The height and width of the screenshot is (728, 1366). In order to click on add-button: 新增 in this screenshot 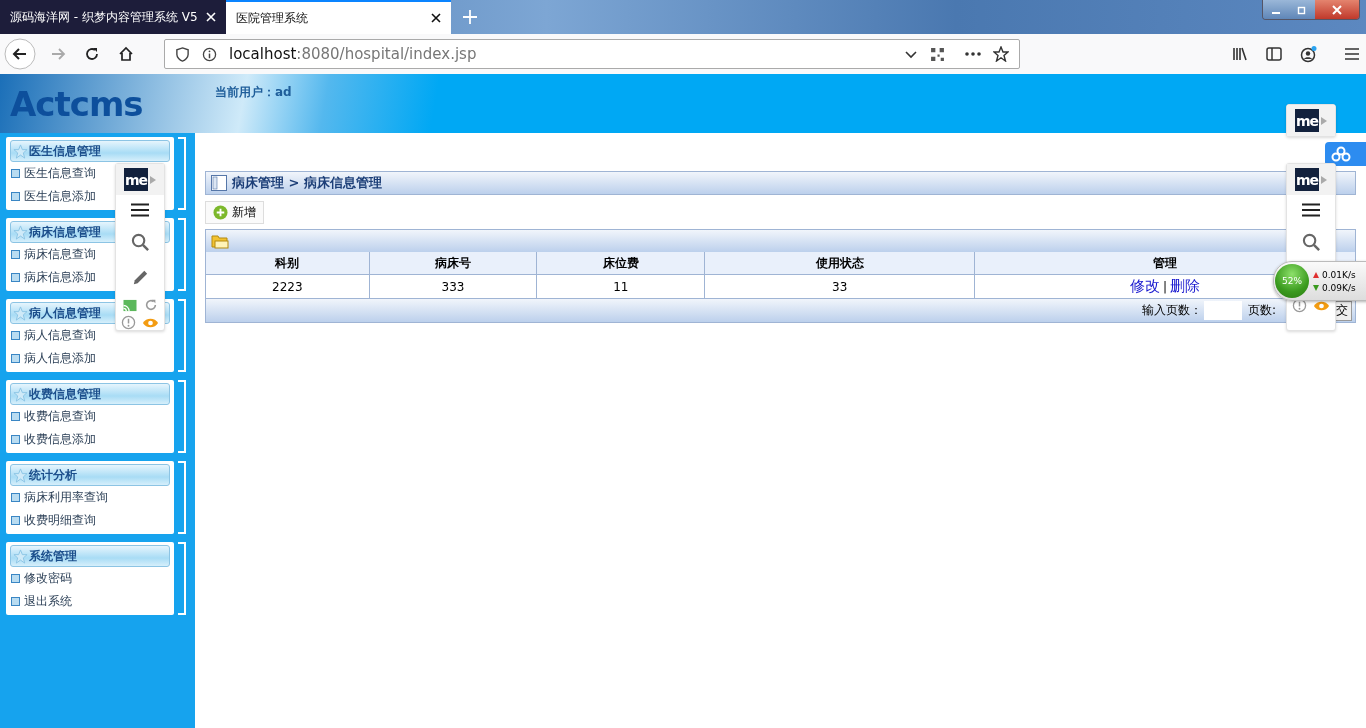, I will do `click(234, 212)`.